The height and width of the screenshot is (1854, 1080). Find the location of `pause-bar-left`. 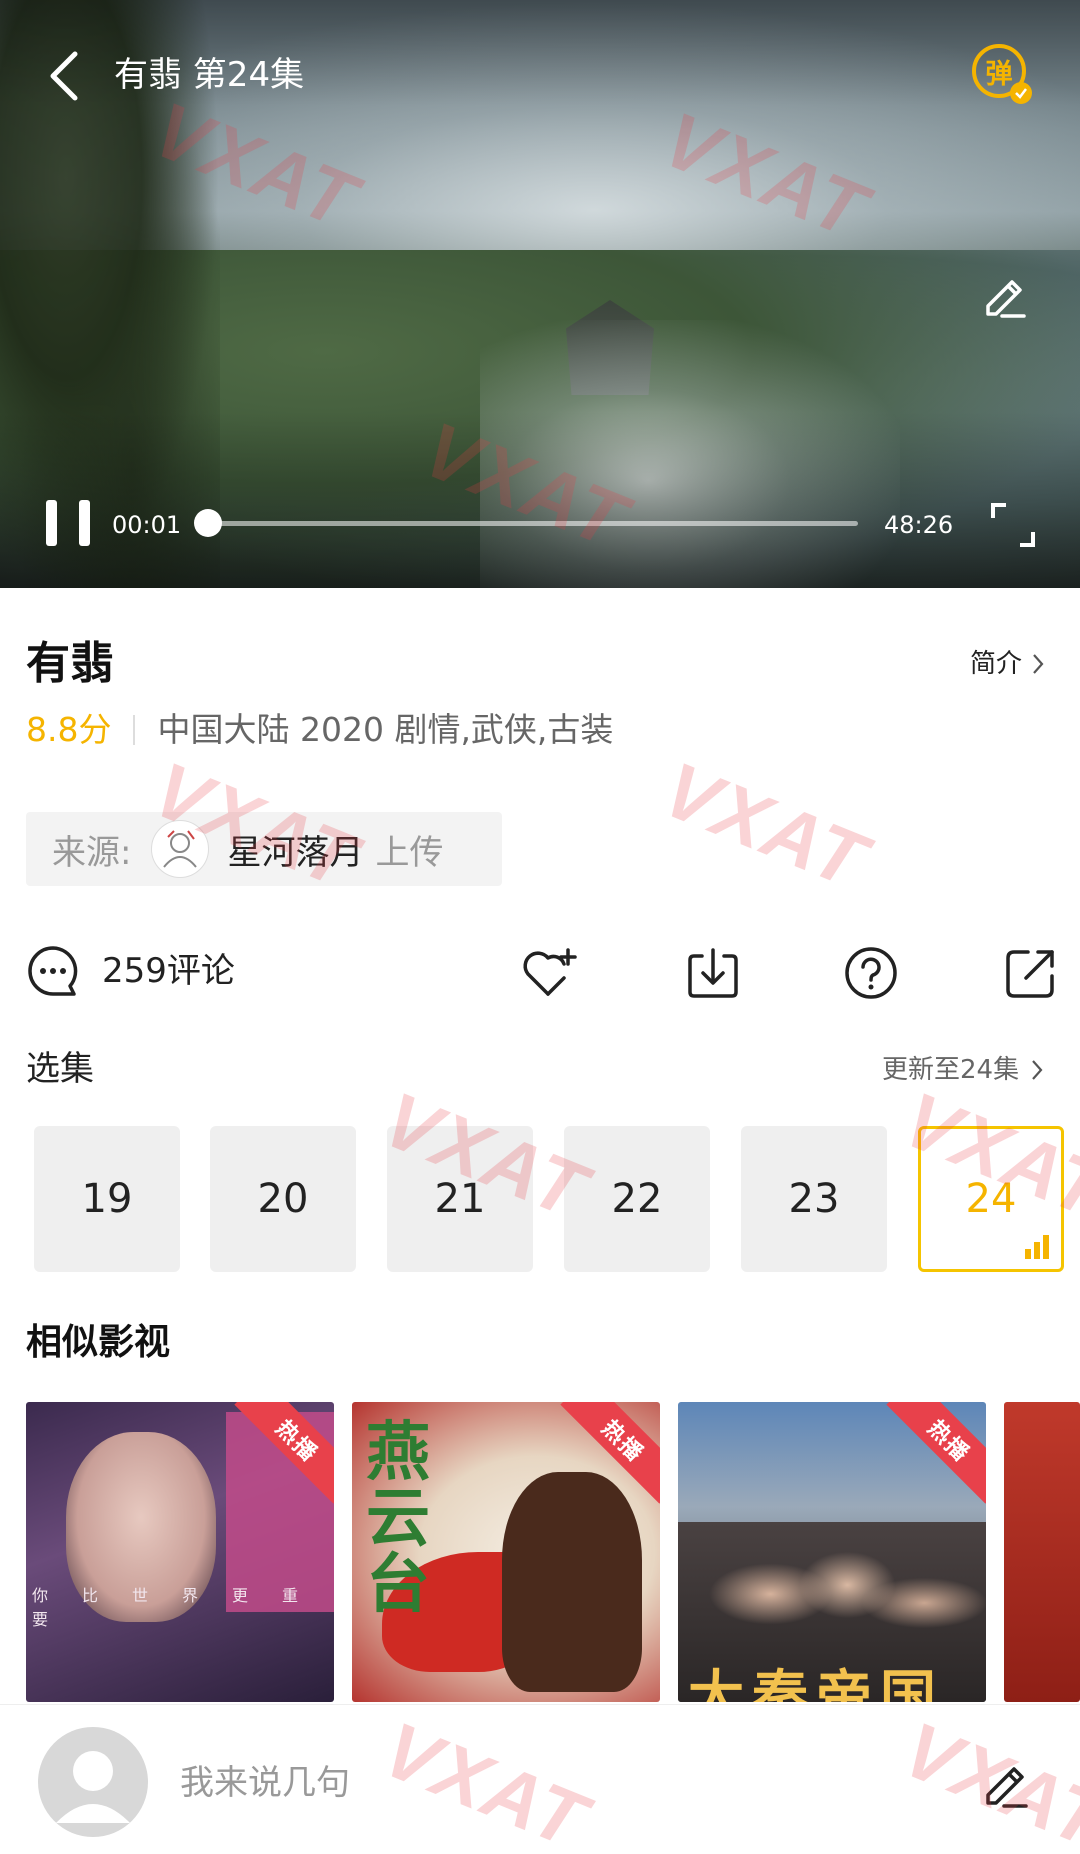

pause-bar-left is located at coordinates (51, 523).